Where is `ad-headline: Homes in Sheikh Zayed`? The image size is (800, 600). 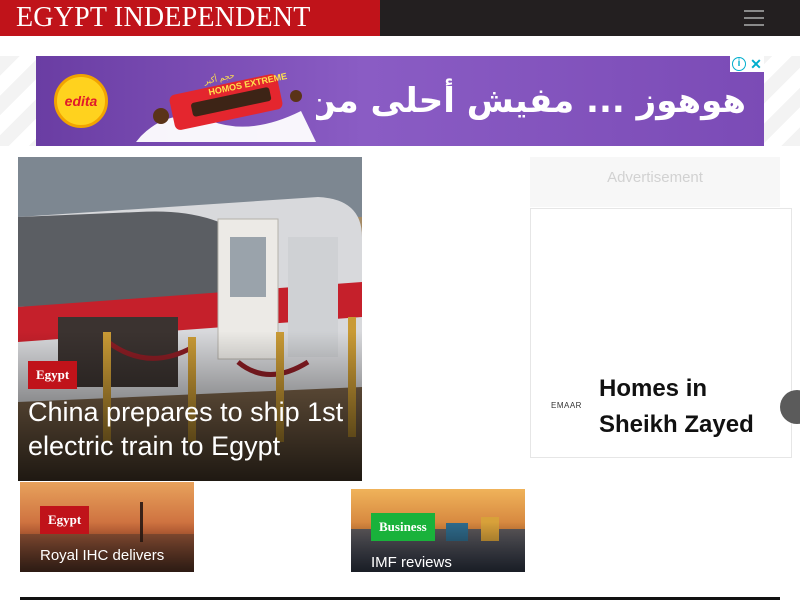
ad-headline: Homes in Sheikh Zayed is located at coordinates (676, 406).